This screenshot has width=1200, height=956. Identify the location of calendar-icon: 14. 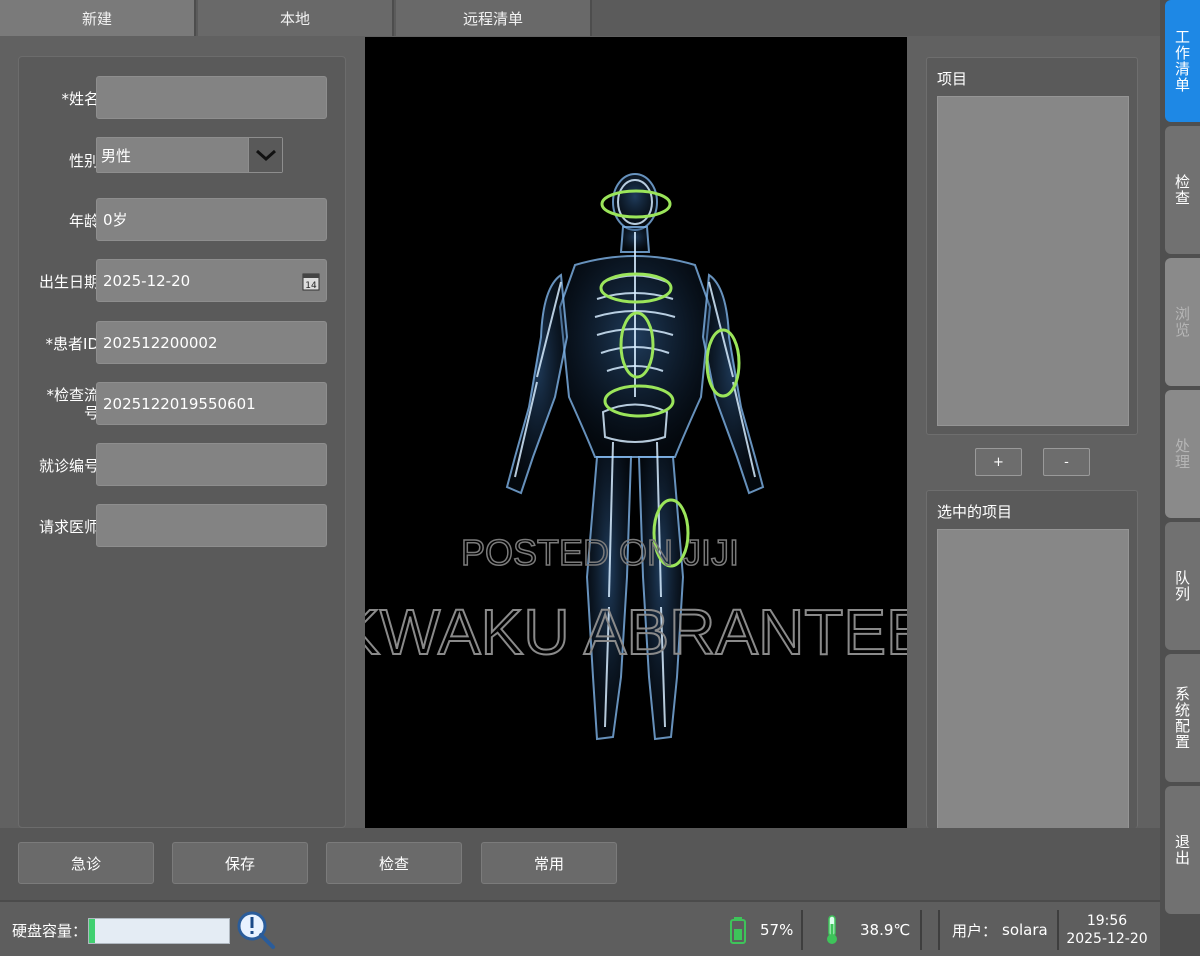
(311, 281).